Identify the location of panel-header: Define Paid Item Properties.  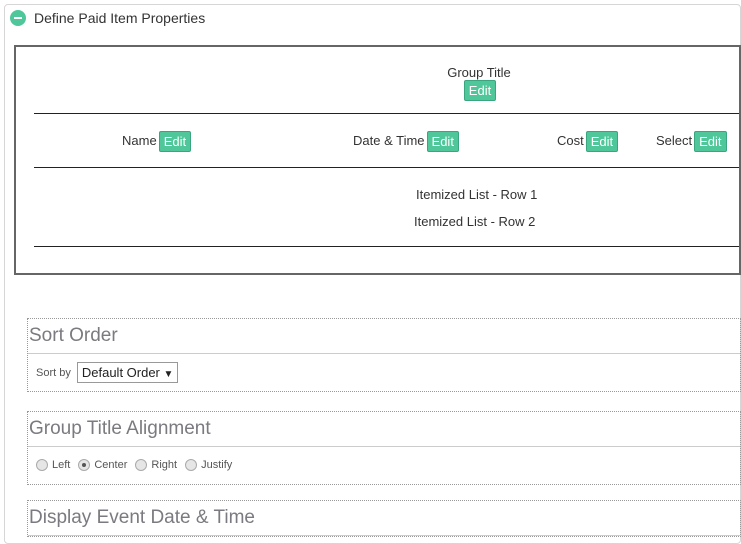
(107, 18).